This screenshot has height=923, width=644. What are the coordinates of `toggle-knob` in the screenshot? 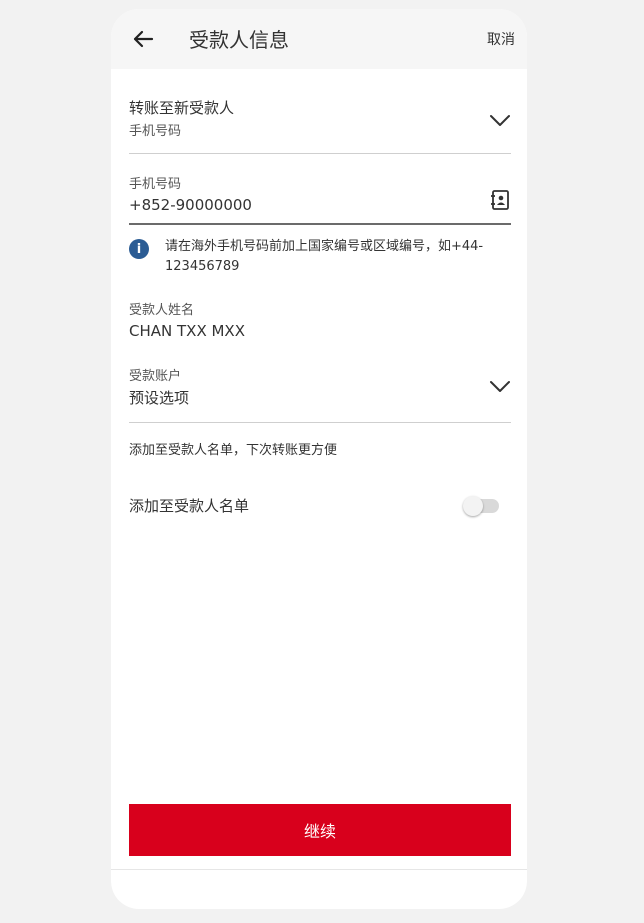 It's located at (473, 506).